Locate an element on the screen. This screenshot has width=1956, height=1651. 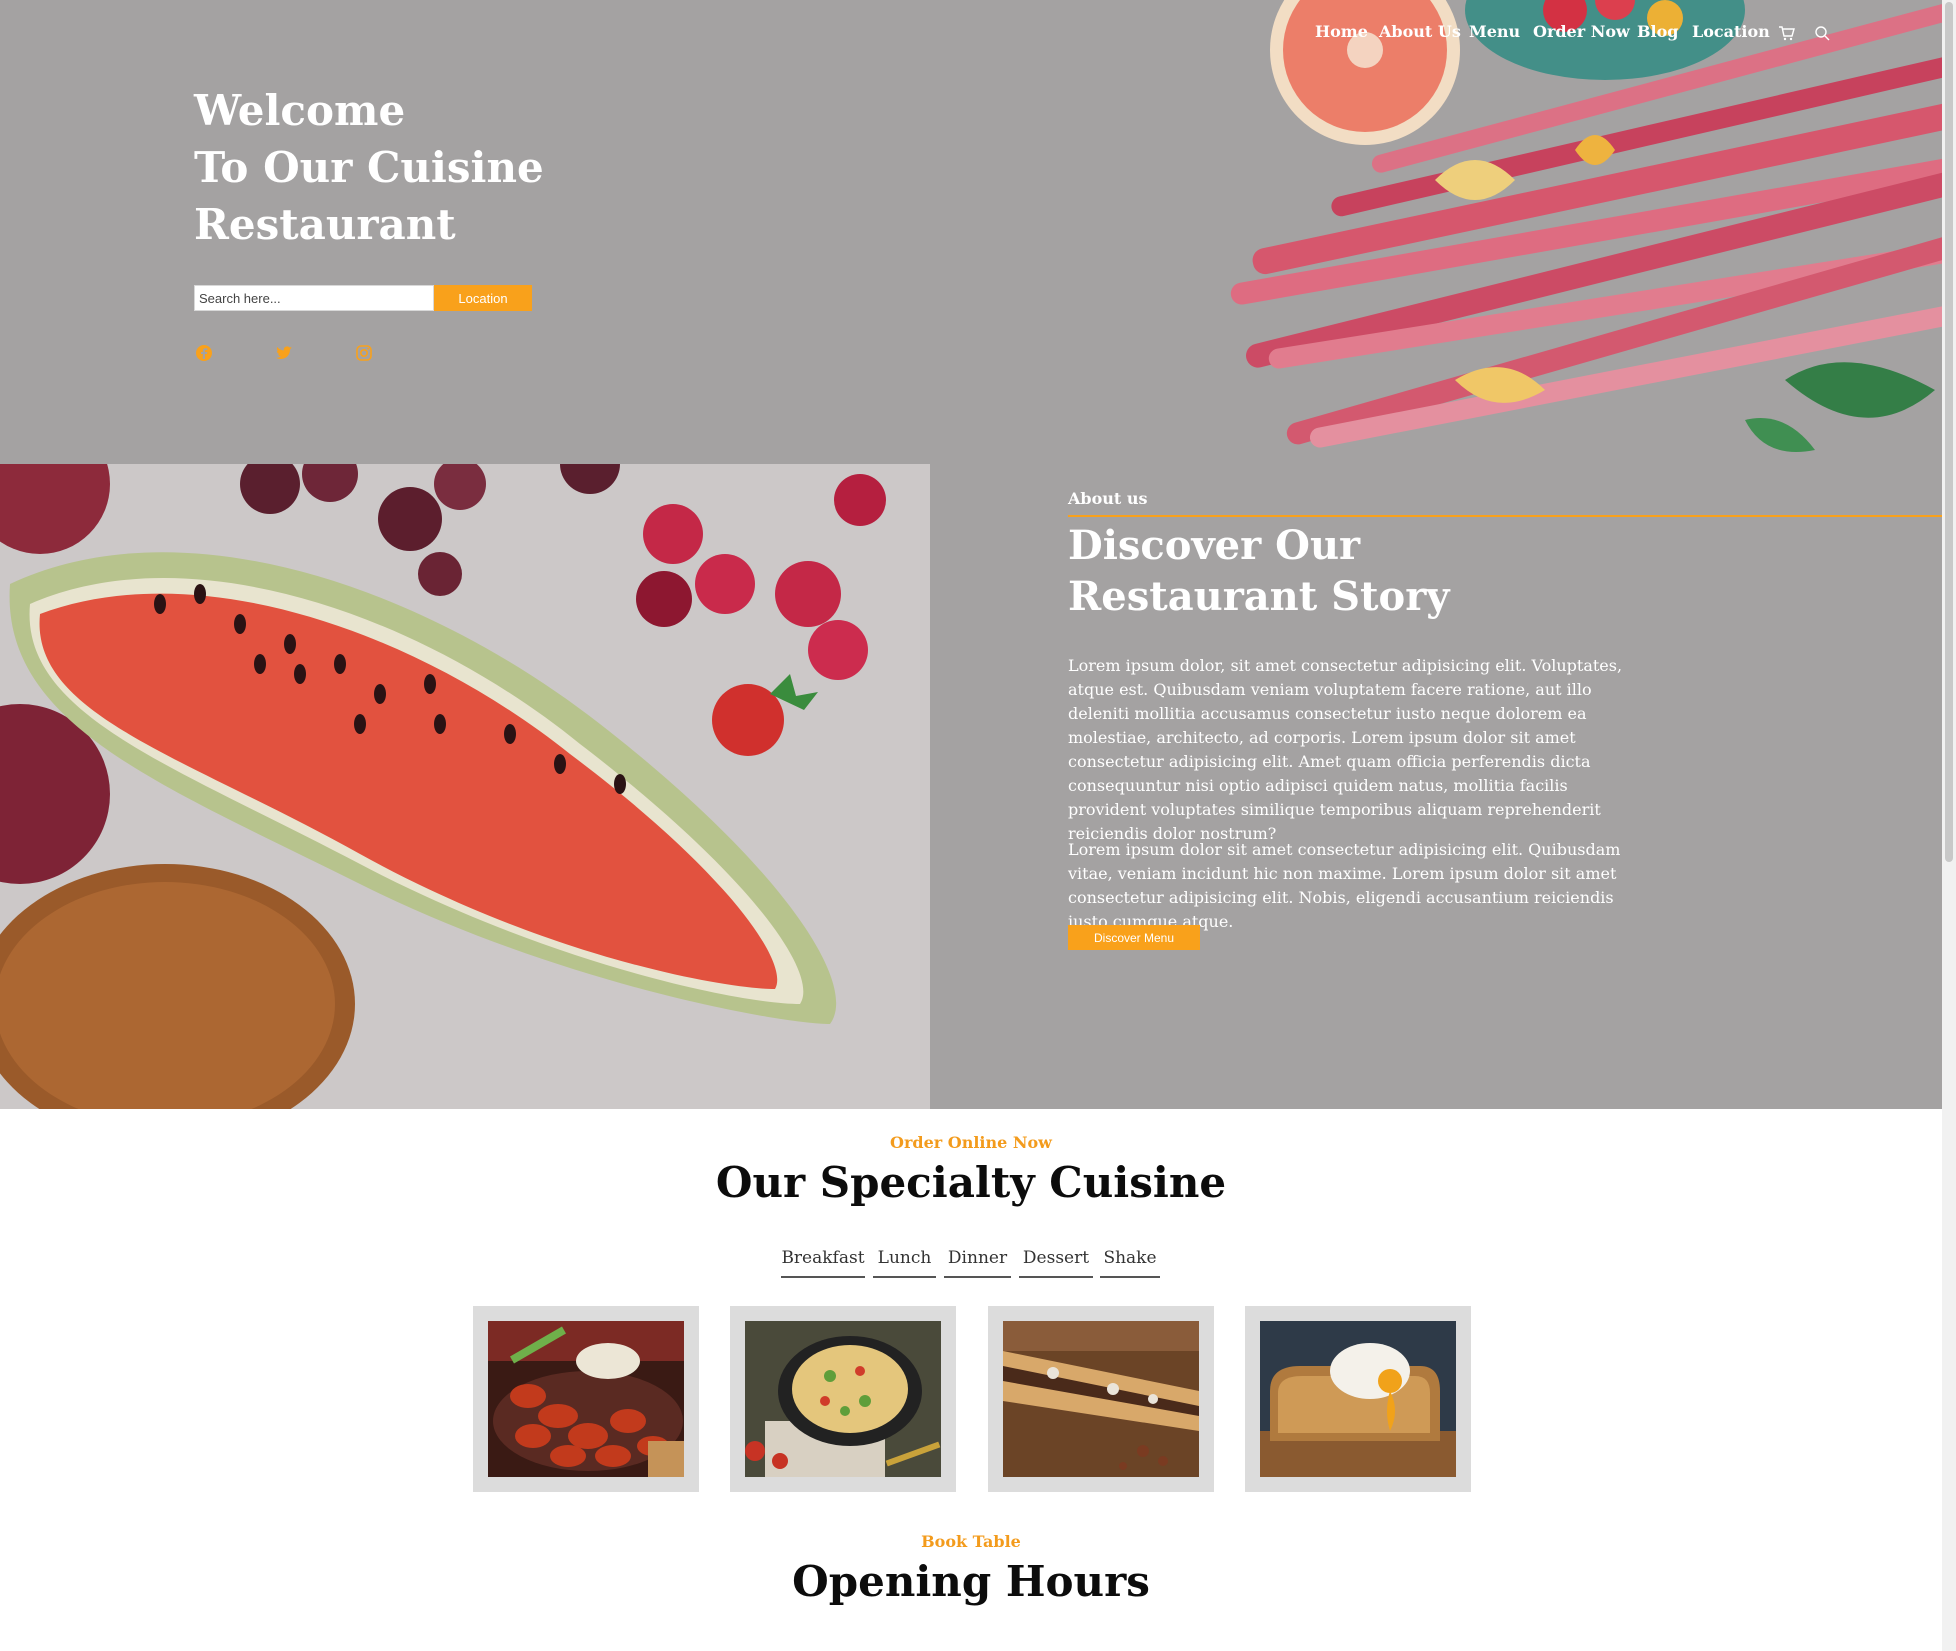
dish-image-wings is located at coordinates (586, 1399).